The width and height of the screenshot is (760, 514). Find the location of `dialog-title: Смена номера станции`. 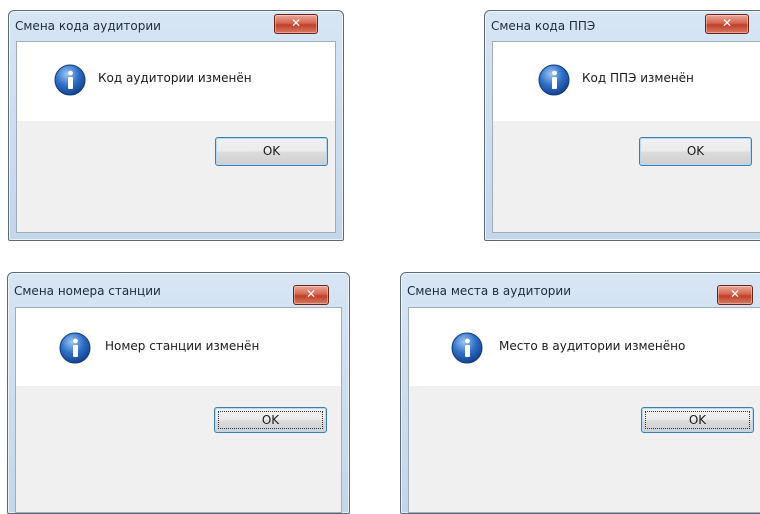

dialog-title: Смена номера станции is located at coordinates (87, 291).